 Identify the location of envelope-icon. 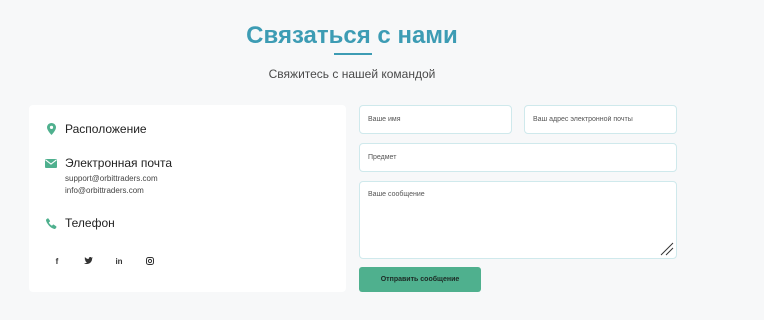
(51, 163).